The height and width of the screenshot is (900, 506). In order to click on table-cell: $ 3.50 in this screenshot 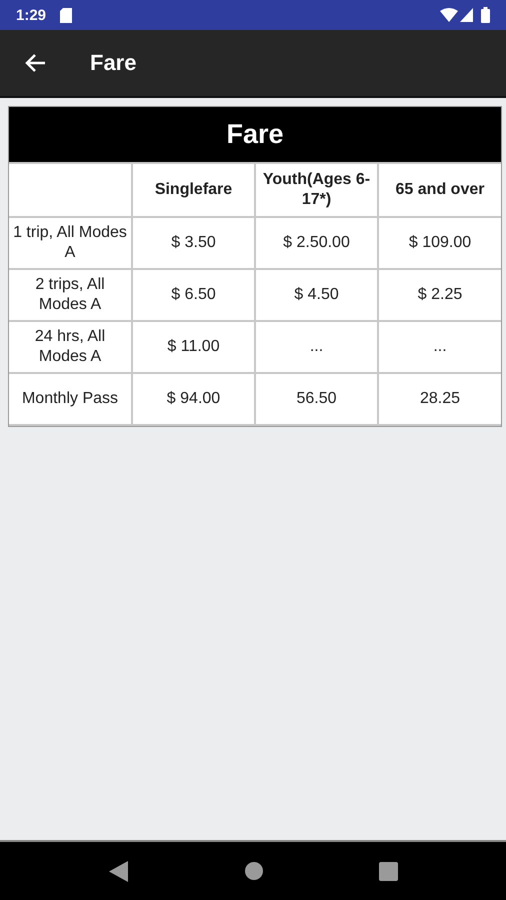, I will do `click(193, 243)`.